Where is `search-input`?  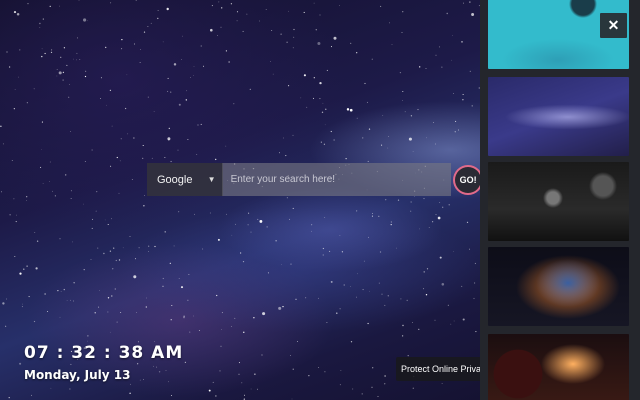
search-input is located at coordinates (337, 179).